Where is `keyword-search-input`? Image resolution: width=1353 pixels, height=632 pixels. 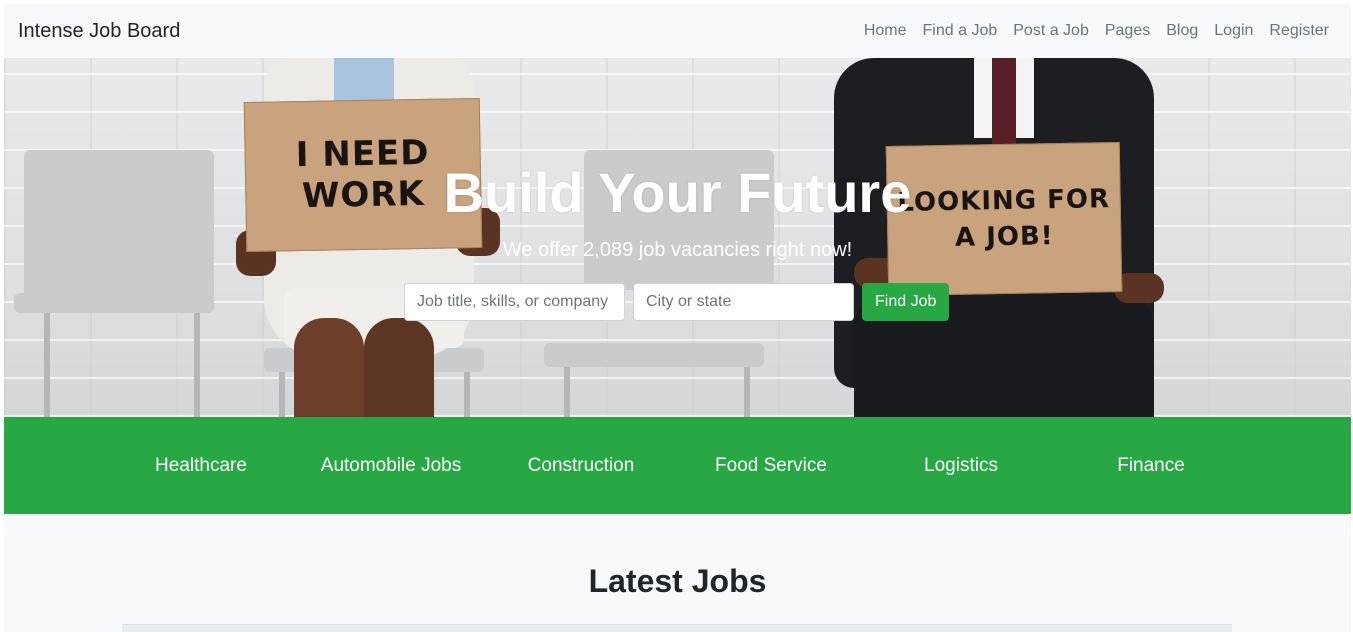 keyword-search-input is located at coordinates (514, 302).